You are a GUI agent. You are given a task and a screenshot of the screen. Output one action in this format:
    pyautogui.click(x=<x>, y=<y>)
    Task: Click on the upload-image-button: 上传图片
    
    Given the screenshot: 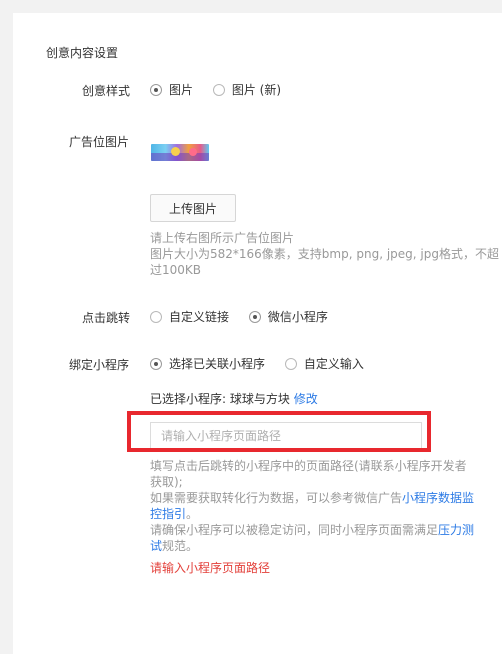 What is the action you would take?
    pyautogui.click(x=193, y=208)
    